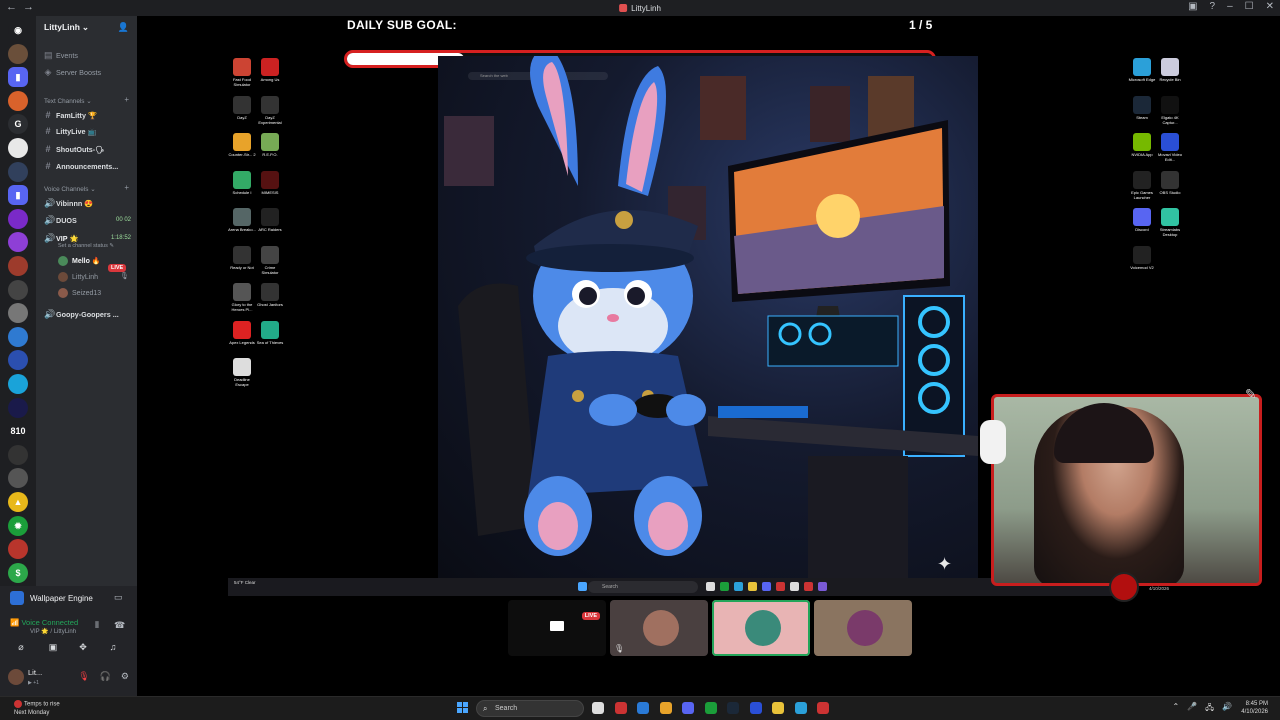  What do you see at coordinates (242, 107) in the screenshot?
I see `desktop-shortcut: DayZ` at bounding box center [242, 107].